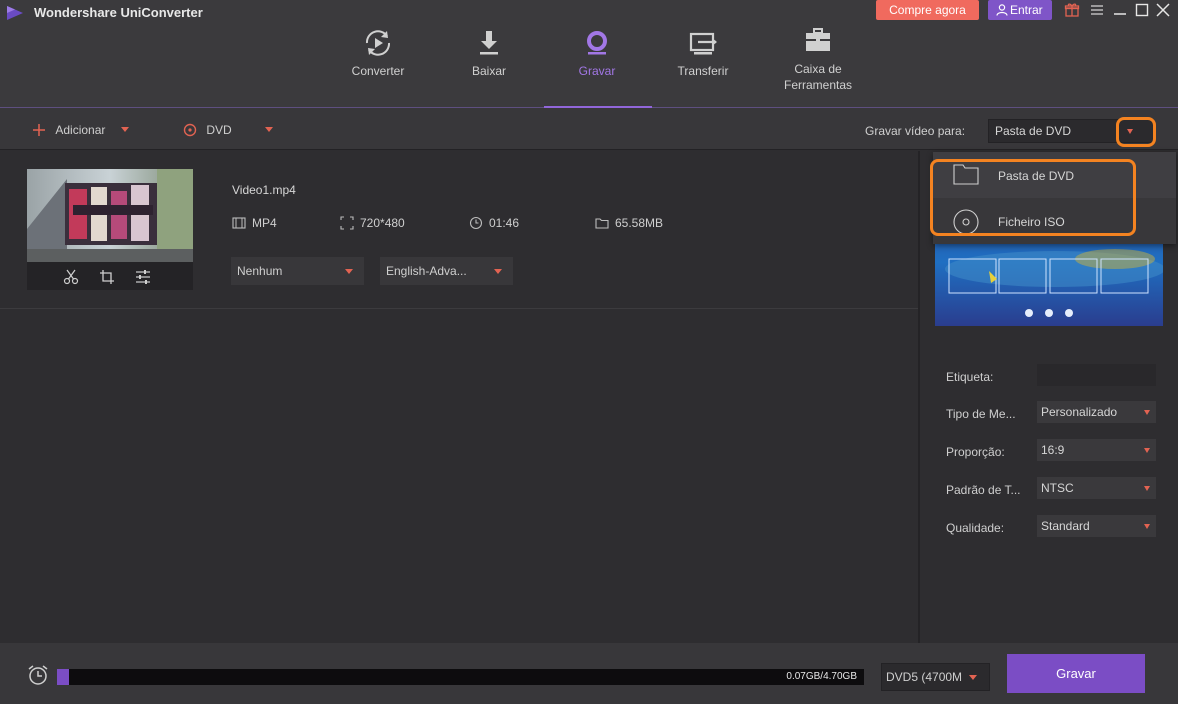 The width and height of the screenshot is (1178, 704). I want to click on callout-highlight-menu, so click(1033, 197).